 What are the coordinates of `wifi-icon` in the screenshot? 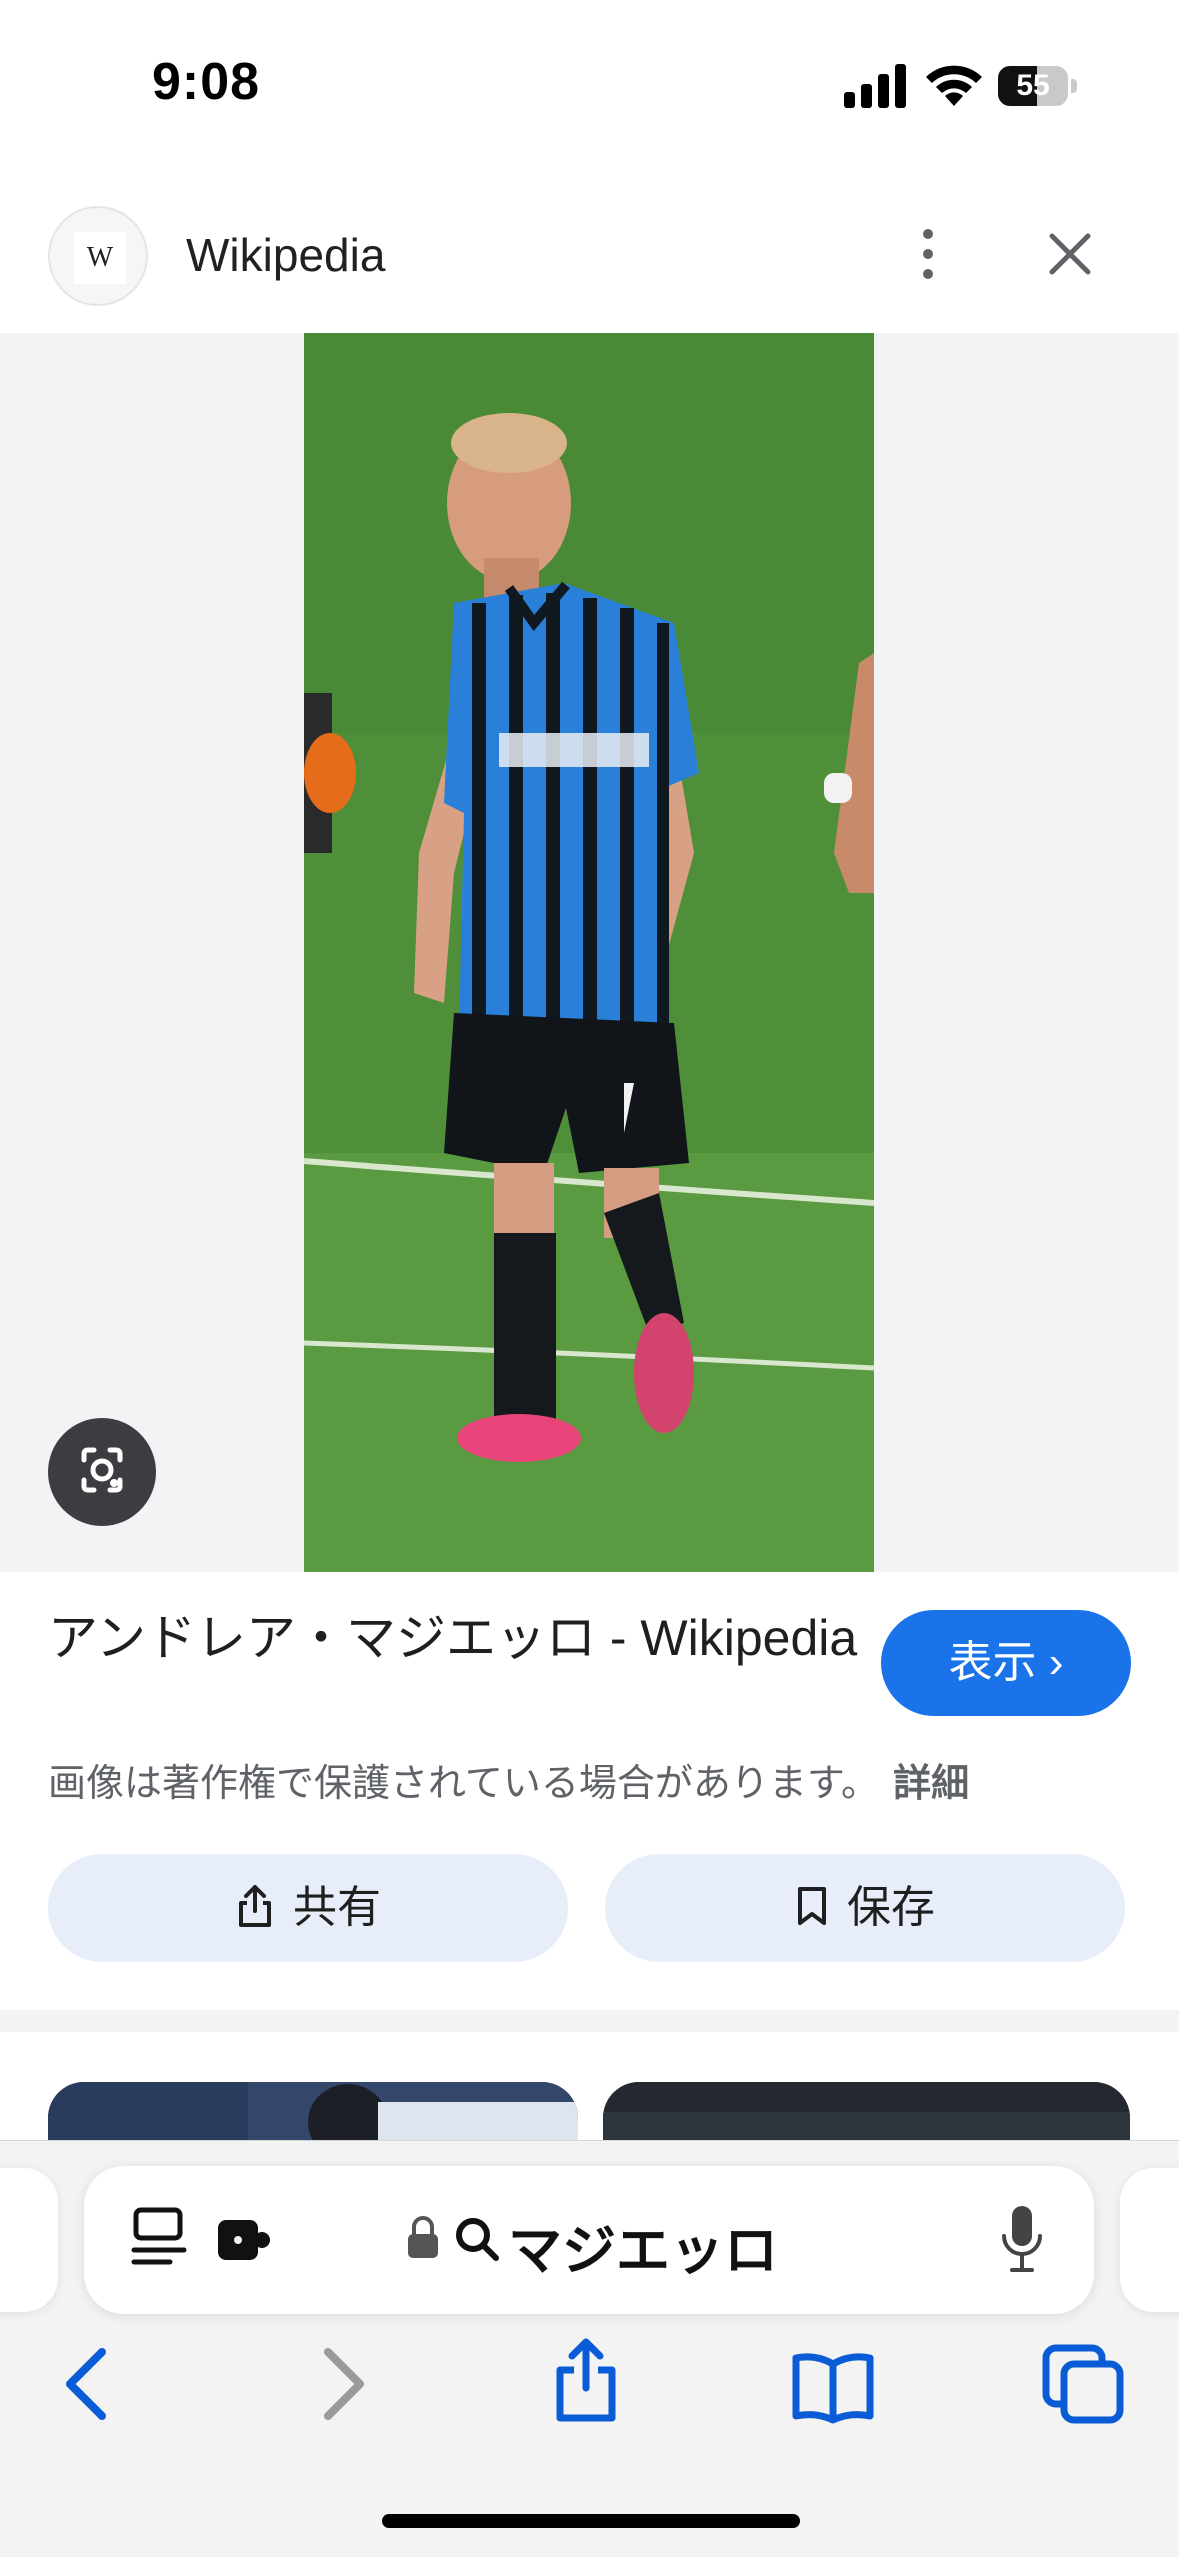 It's located at (954, 85).